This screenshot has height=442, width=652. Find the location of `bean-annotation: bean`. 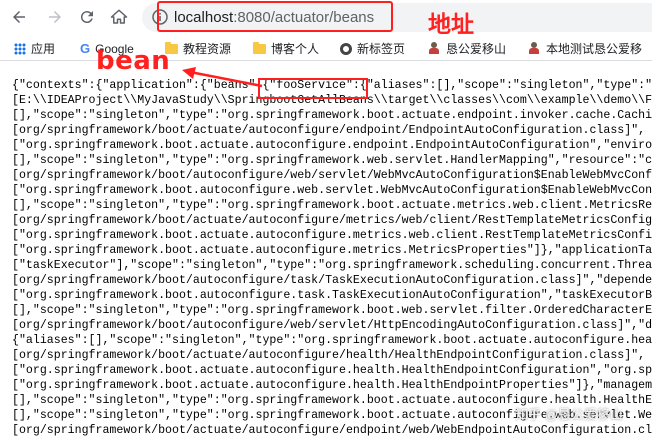

bean-annotation: bean is located at coordinates (133, 61).